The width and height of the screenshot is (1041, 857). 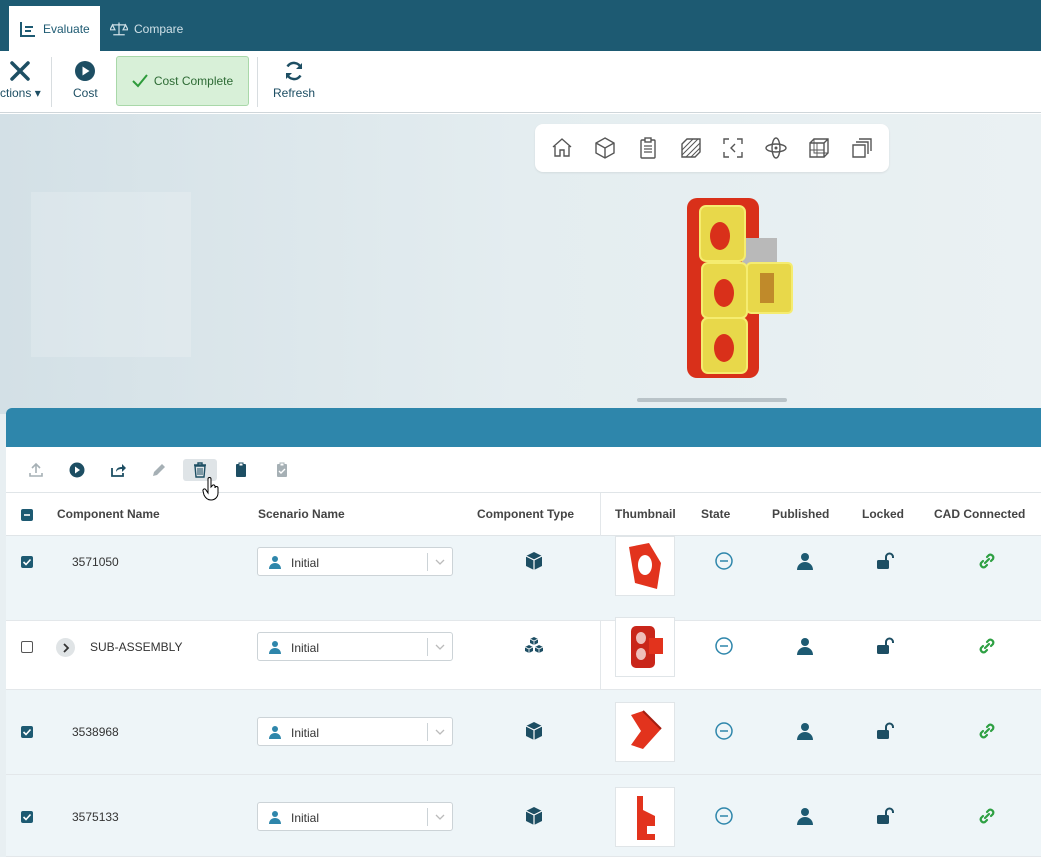 What do you see at coordinates (193, 81) in the screenshot?
I see `cost-complete-label: Cost Complete` at bounding box center [193, 81].